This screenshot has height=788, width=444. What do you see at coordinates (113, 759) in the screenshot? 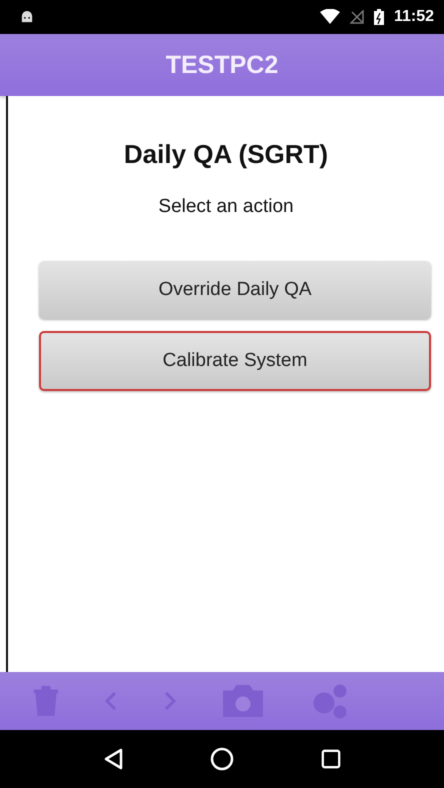
I see `back-icon` at bounding box center [113, 759].